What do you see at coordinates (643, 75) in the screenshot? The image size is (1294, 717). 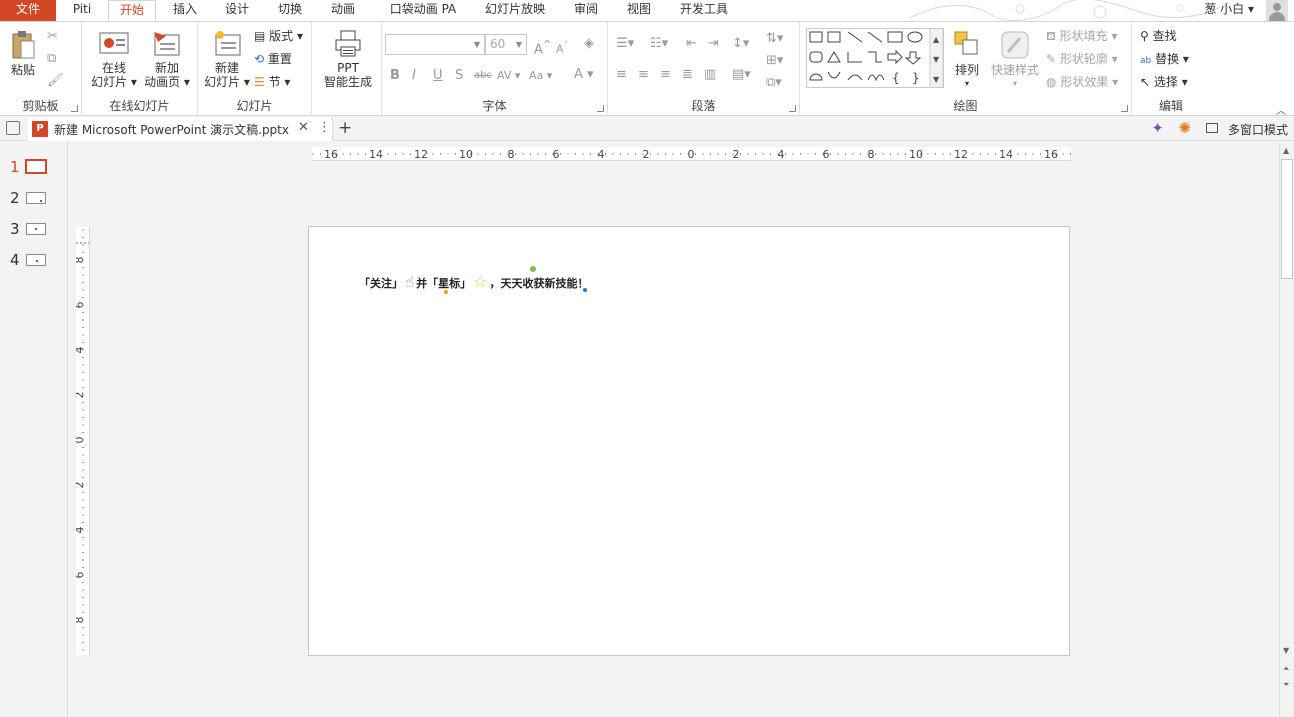 I see `align-center-icon: ≡` at bounding box center [643, 75].